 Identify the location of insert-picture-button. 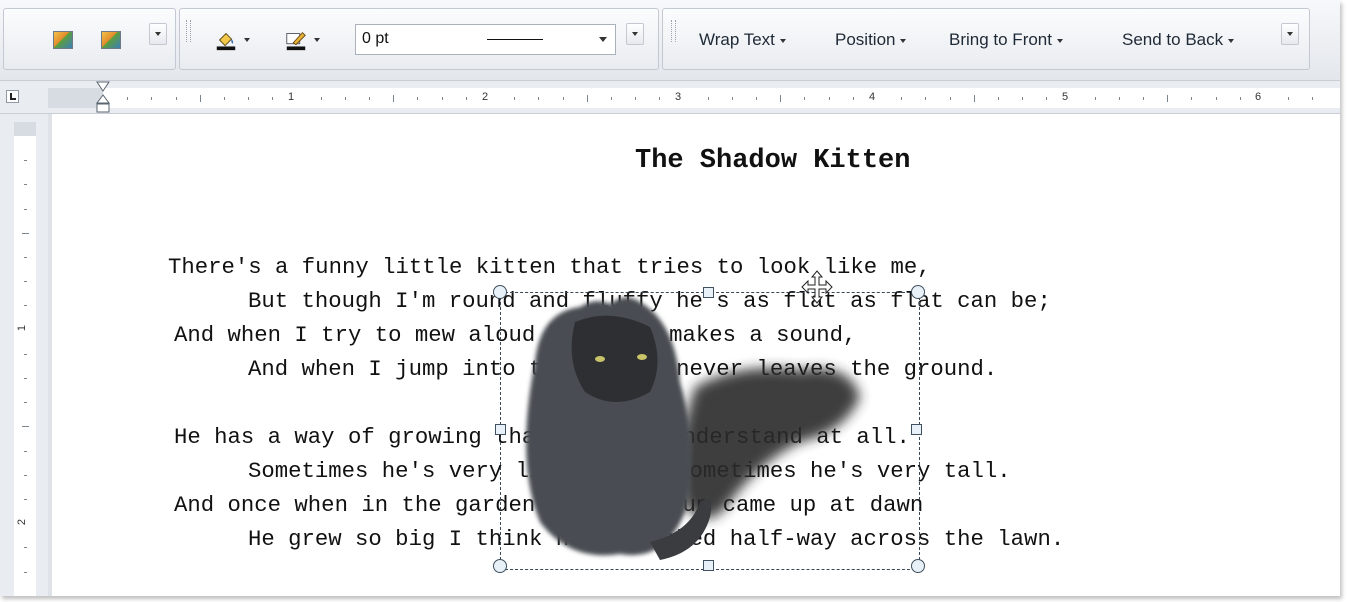
(63, 40).